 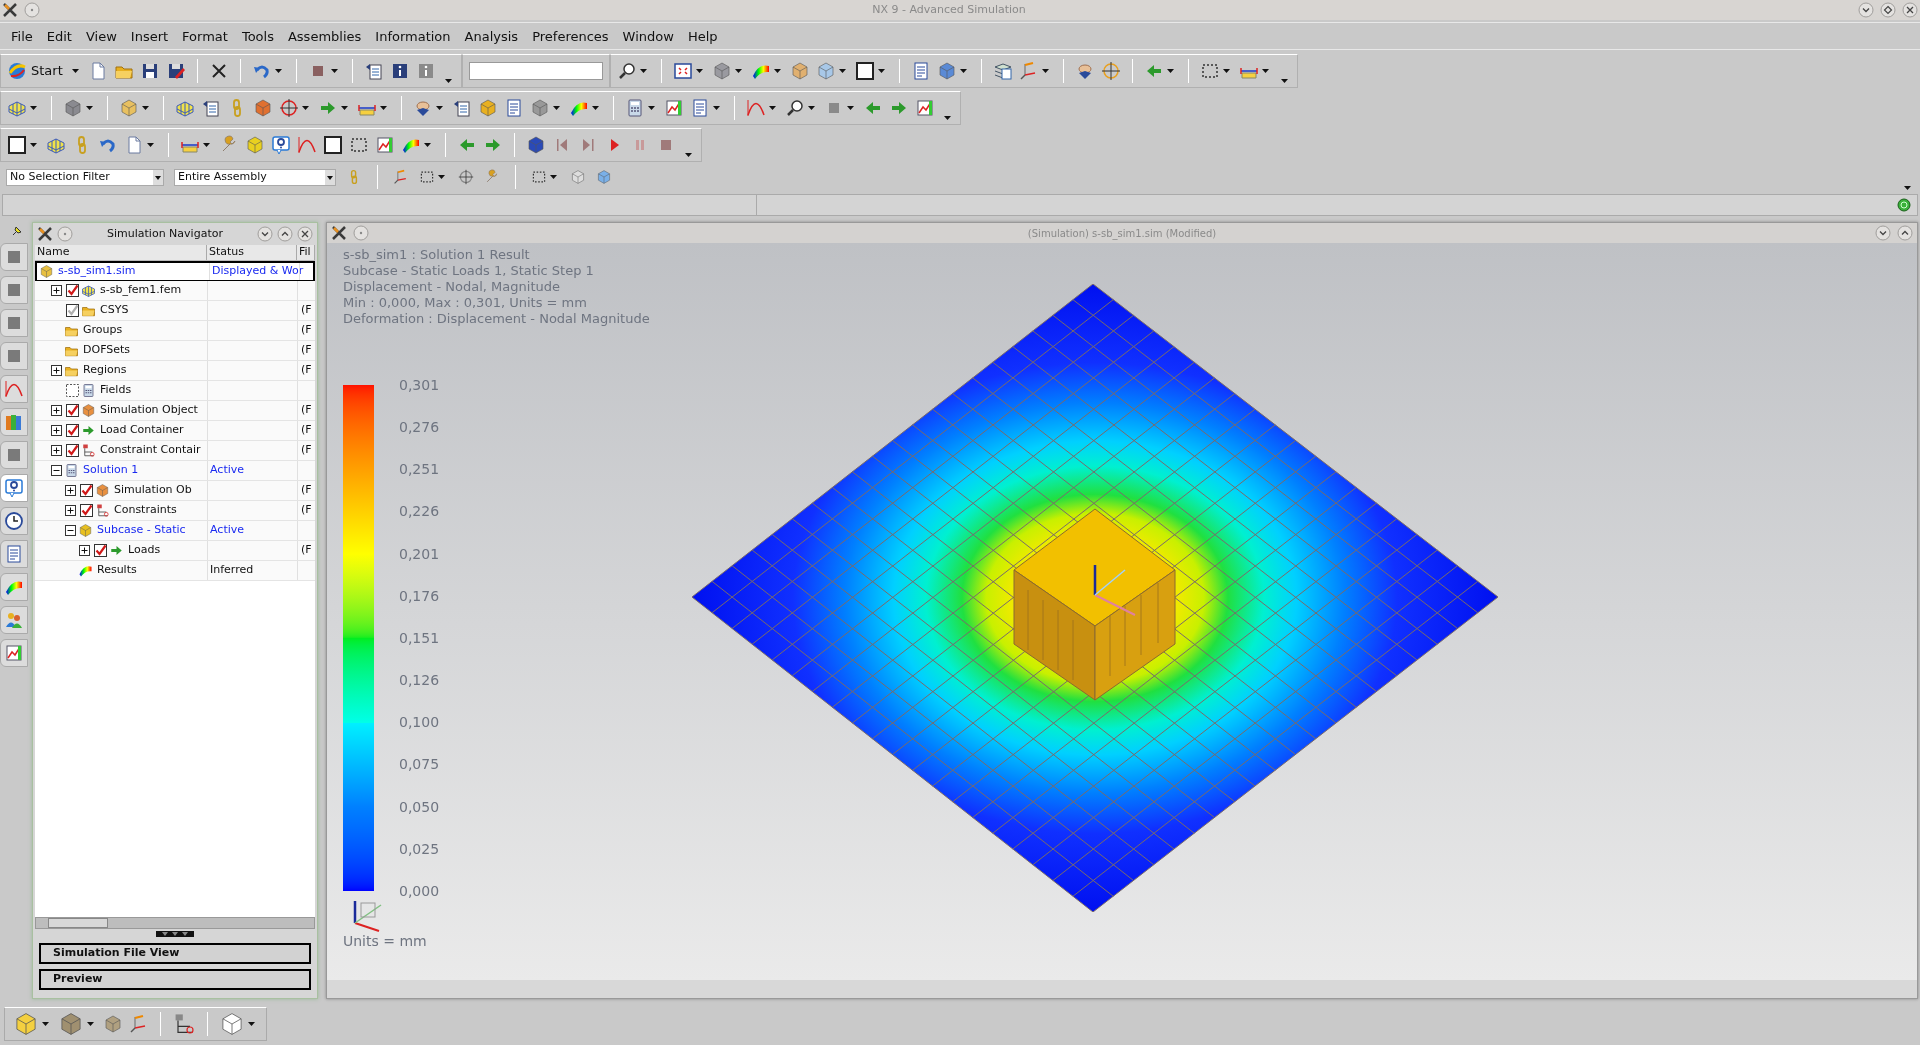 What do you see at coordinates (324, 36) in the screenshot?
I see `menu-item: Assemblies` at bounding box center [324, 36].